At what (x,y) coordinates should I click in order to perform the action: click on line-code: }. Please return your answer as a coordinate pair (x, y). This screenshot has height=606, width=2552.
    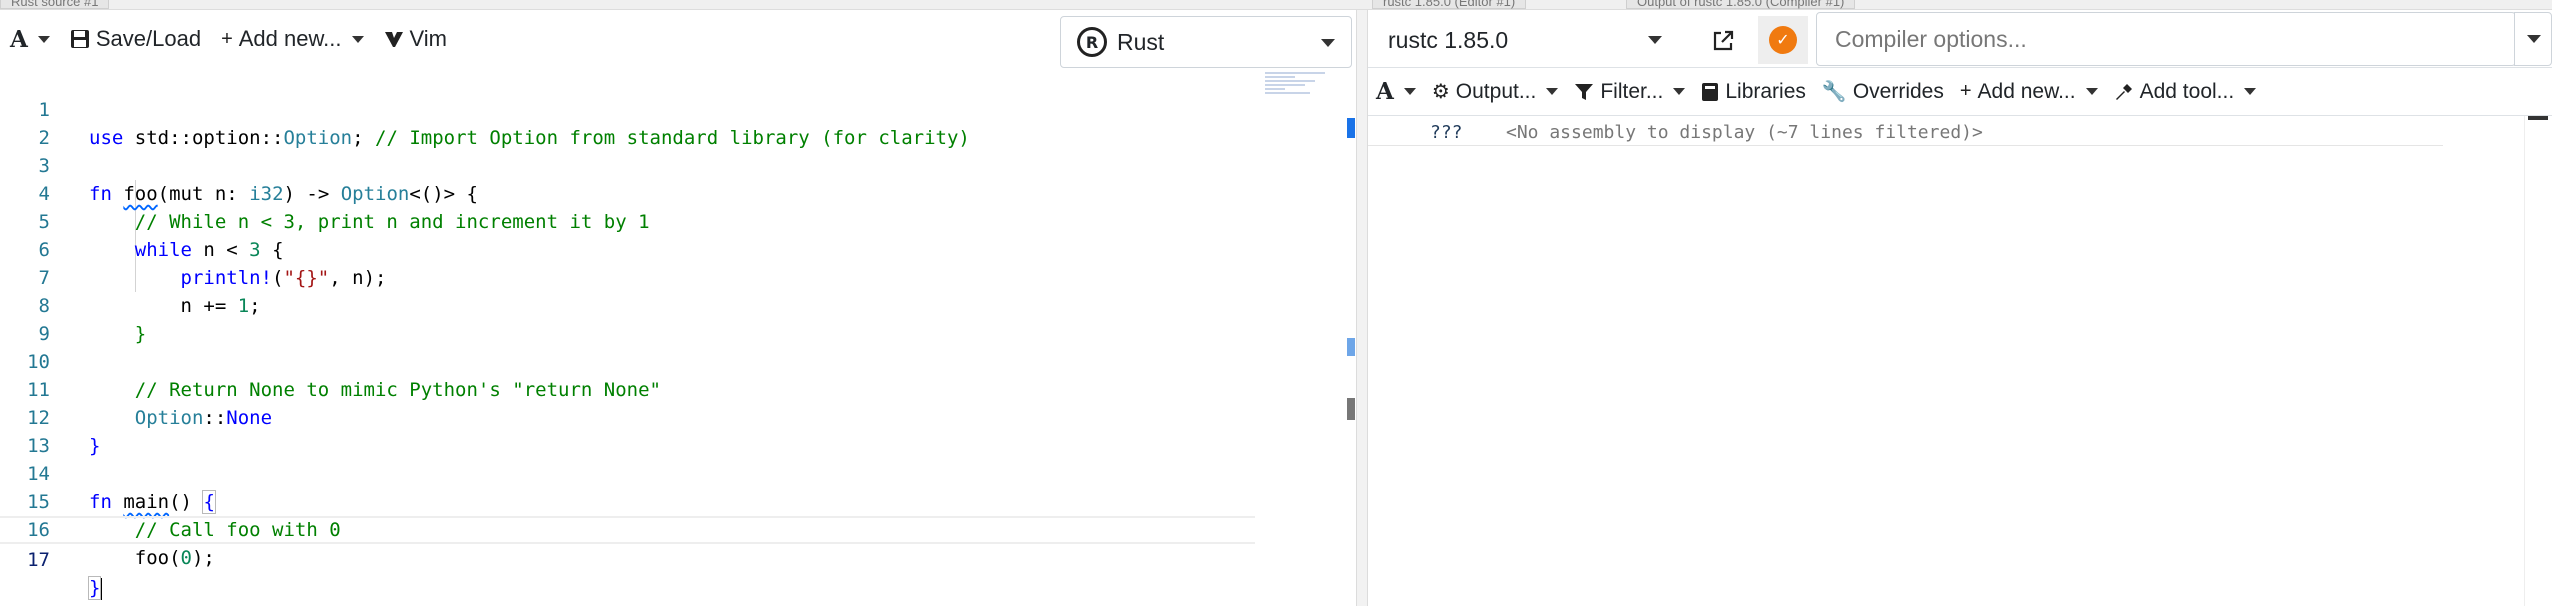
    Looking at the image, I should click on (95, 588).